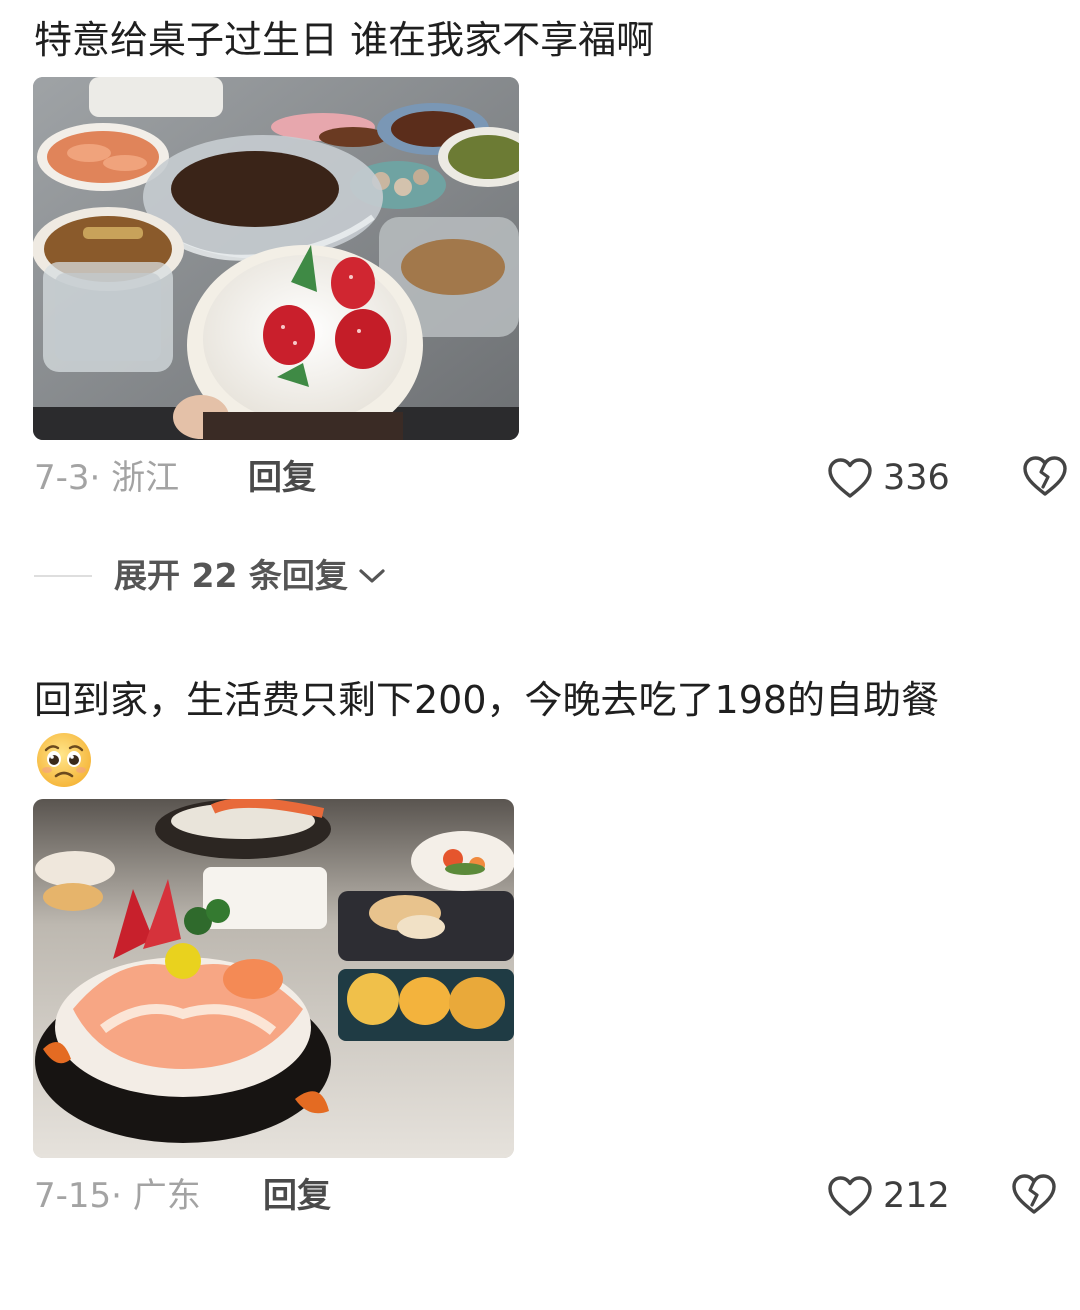 This screenshot has width=1080, height=1310. I want to click on like-button: 212, so click(892, 1196).